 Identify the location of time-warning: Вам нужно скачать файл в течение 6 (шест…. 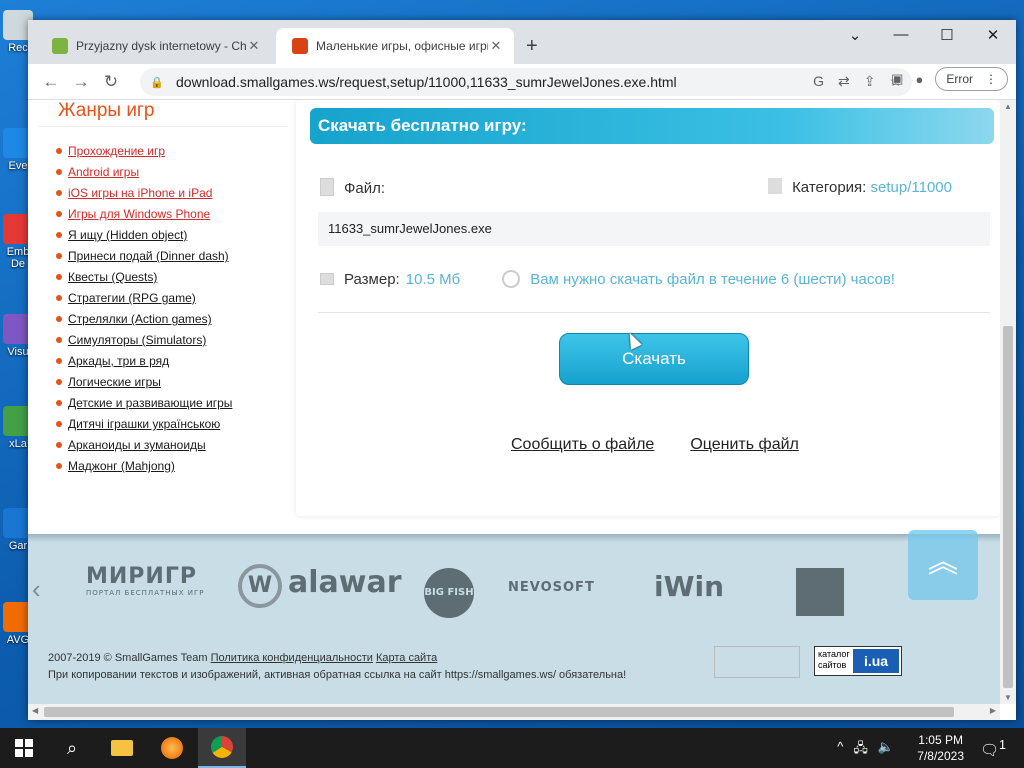
(712, 279).